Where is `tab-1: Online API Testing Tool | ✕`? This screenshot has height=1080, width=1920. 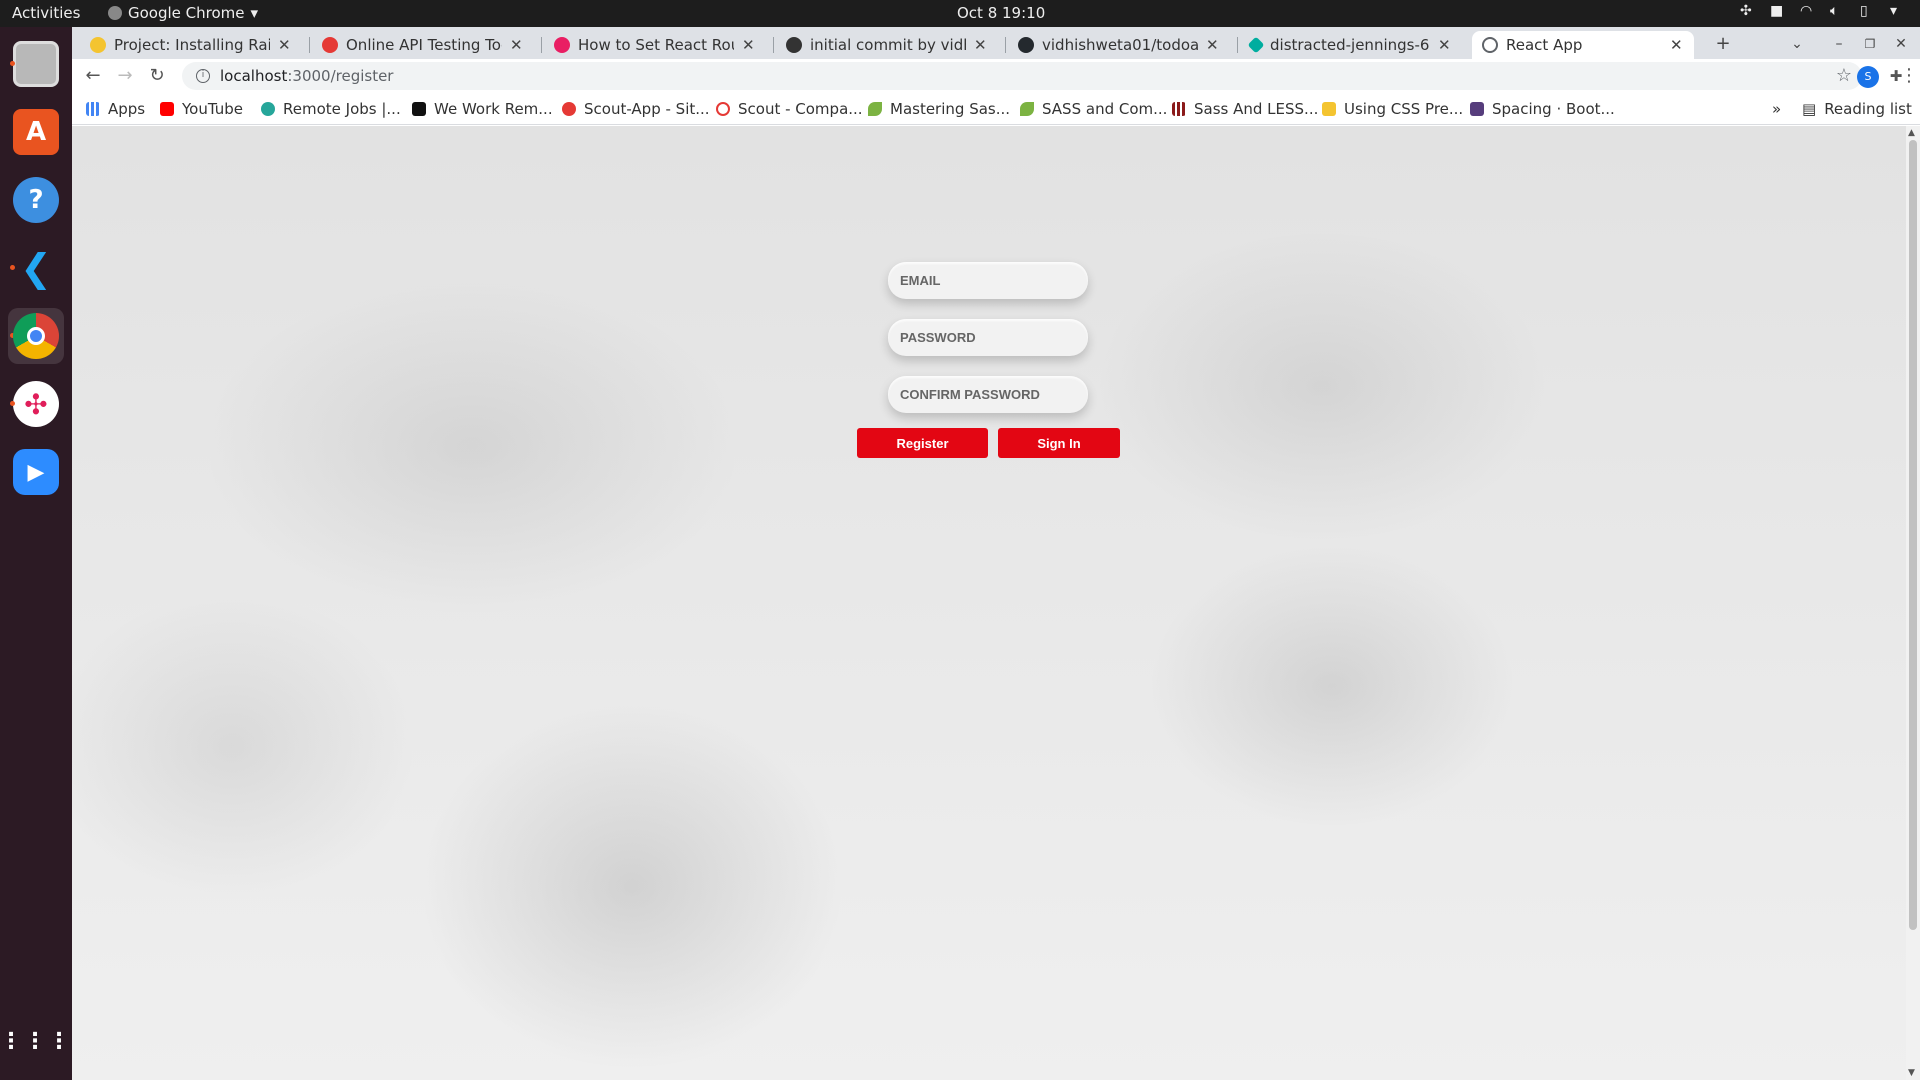 tab-1: Online API Testing Tool | ✕ is located at coordinates (423, 45).